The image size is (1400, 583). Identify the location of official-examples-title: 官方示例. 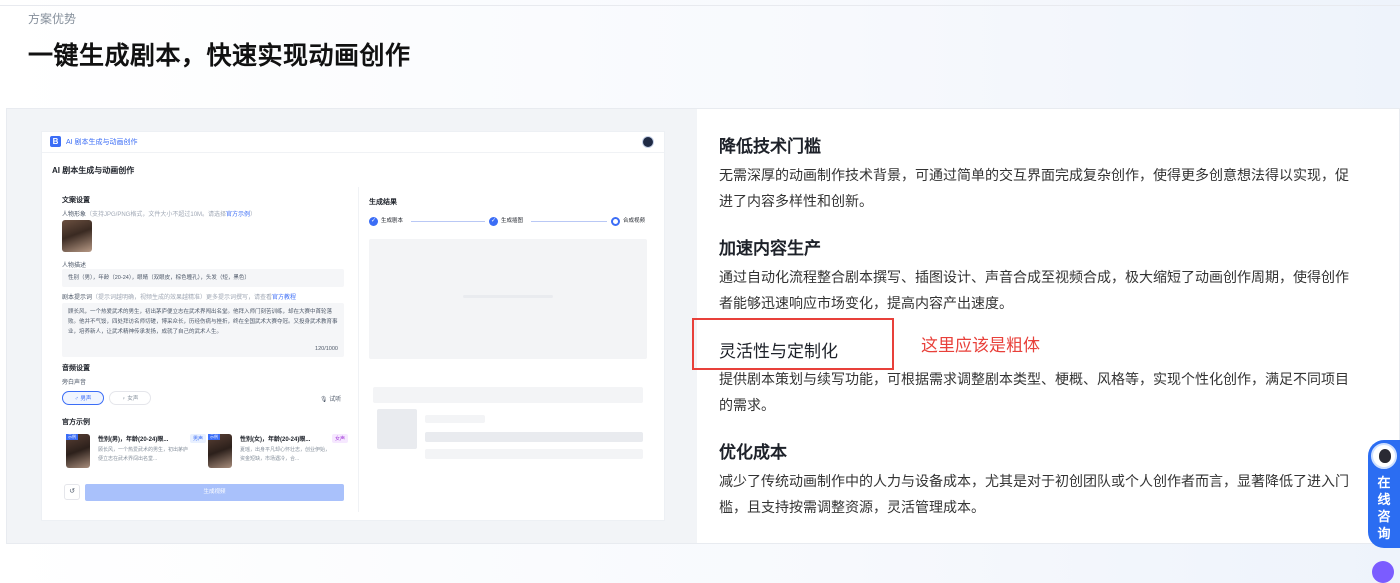
(76, 422).